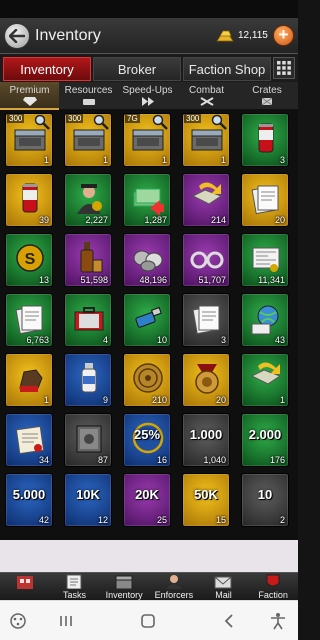 The height and width of the screenshot is (640, 320). I want to click on globe-icon, so click(265, 320).